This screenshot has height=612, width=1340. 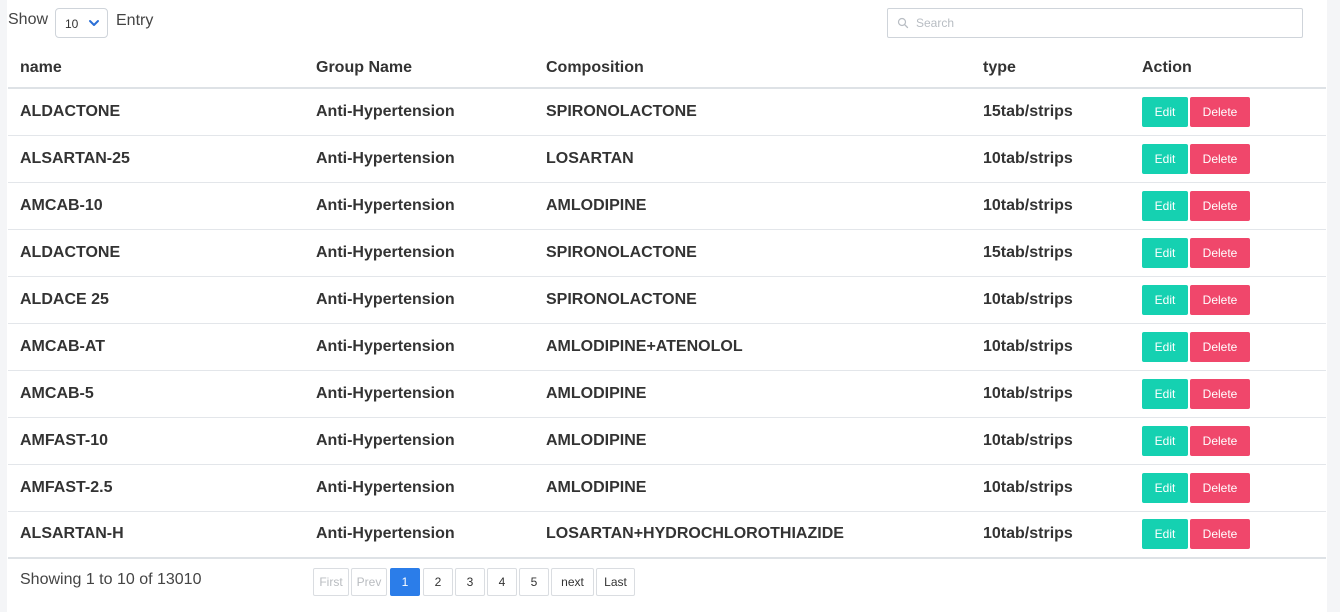 I want to click on showing-entries-text: Showing 1 to 10 of 13010, so click(x=111, y=579).